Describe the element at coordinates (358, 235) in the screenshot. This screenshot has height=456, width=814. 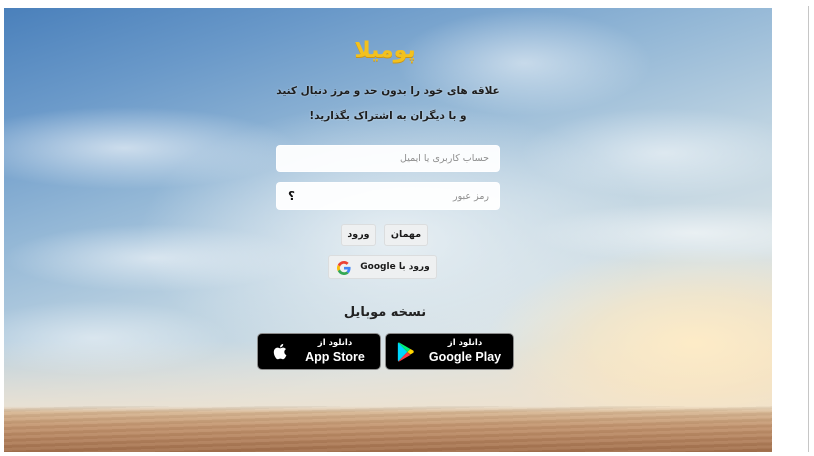
I see `login-button: ورود` at that location.